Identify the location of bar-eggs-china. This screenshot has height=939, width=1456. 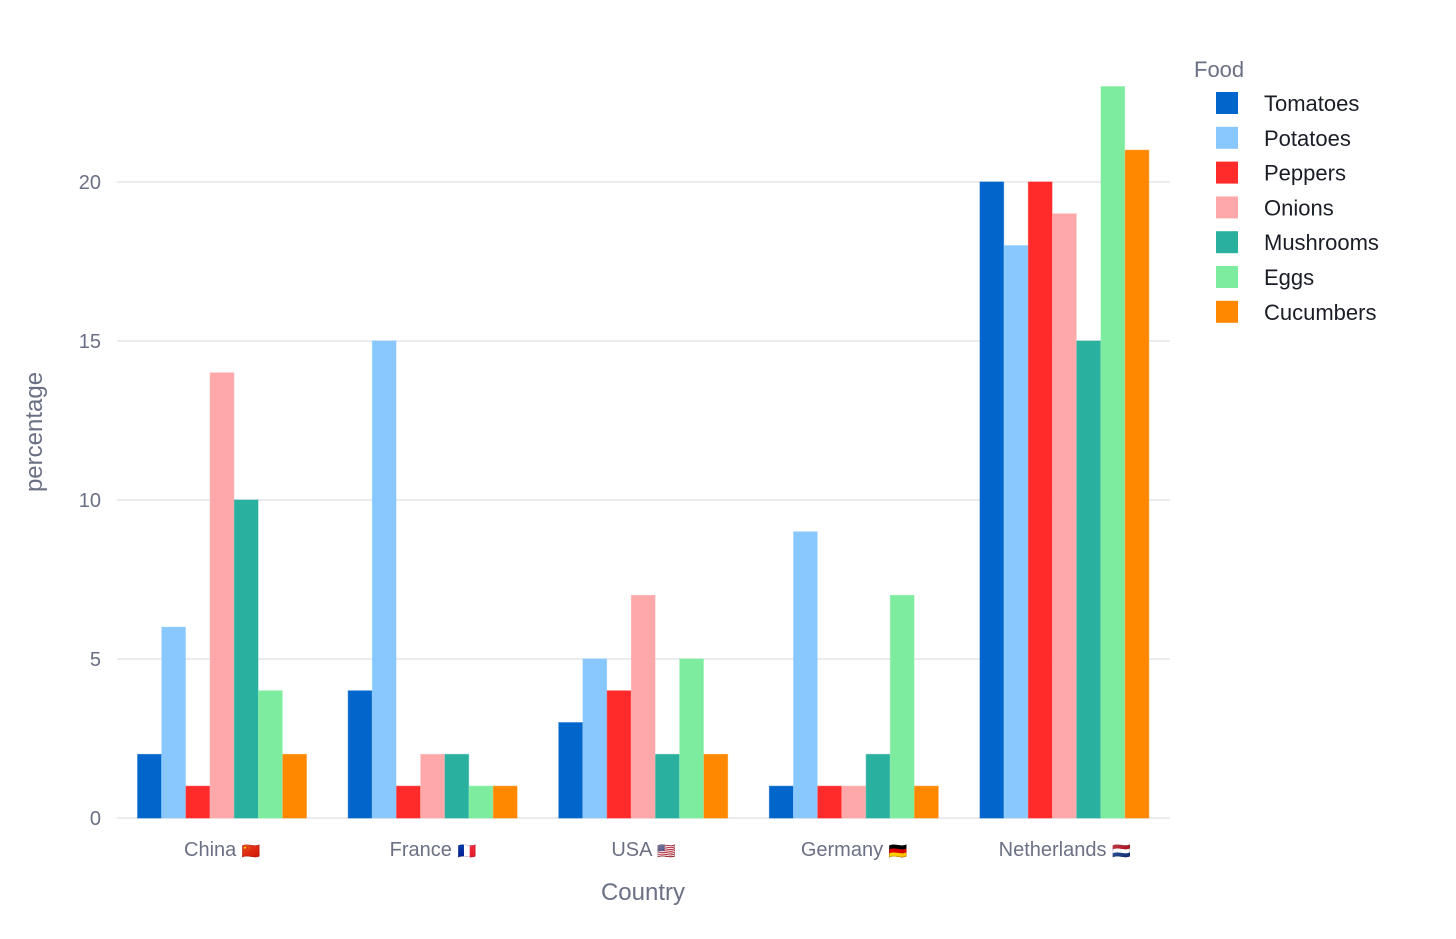
(270, 754).